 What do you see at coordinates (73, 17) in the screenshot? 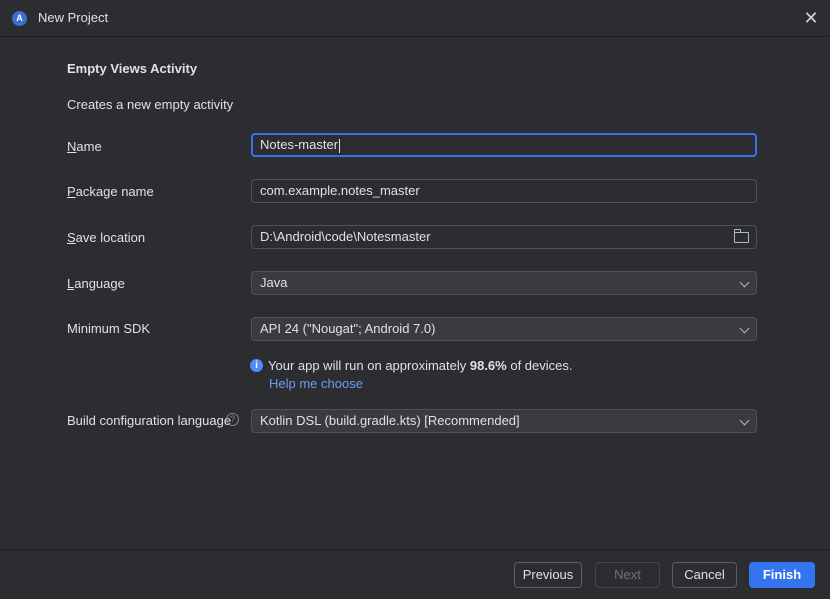
I see `window-title: New Project` at bounding box center [73, 17].